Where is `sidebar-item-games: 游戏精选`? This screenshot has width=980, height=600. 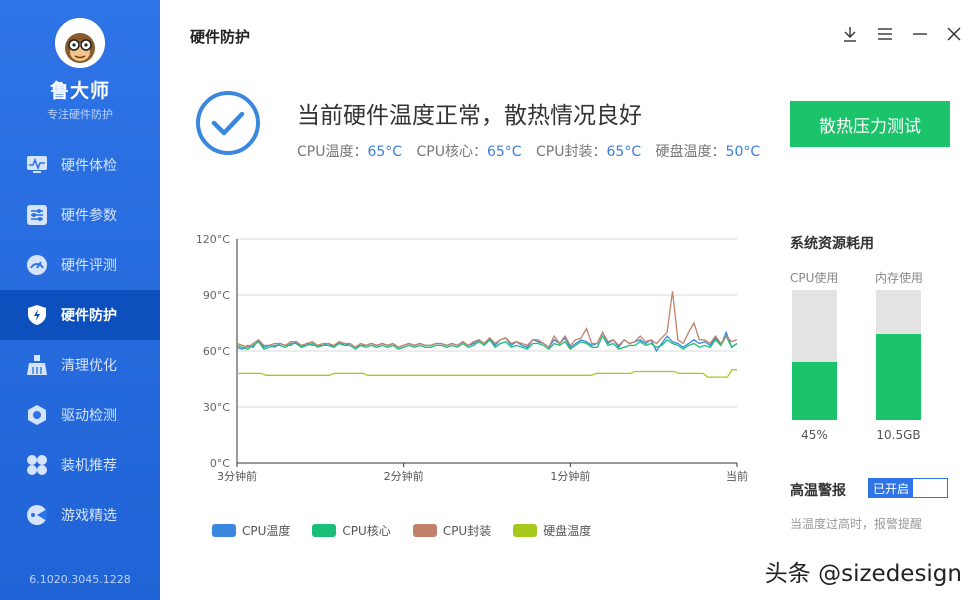 sidebar-item-games: 游戏精选 is located at coordinates (80, 515).